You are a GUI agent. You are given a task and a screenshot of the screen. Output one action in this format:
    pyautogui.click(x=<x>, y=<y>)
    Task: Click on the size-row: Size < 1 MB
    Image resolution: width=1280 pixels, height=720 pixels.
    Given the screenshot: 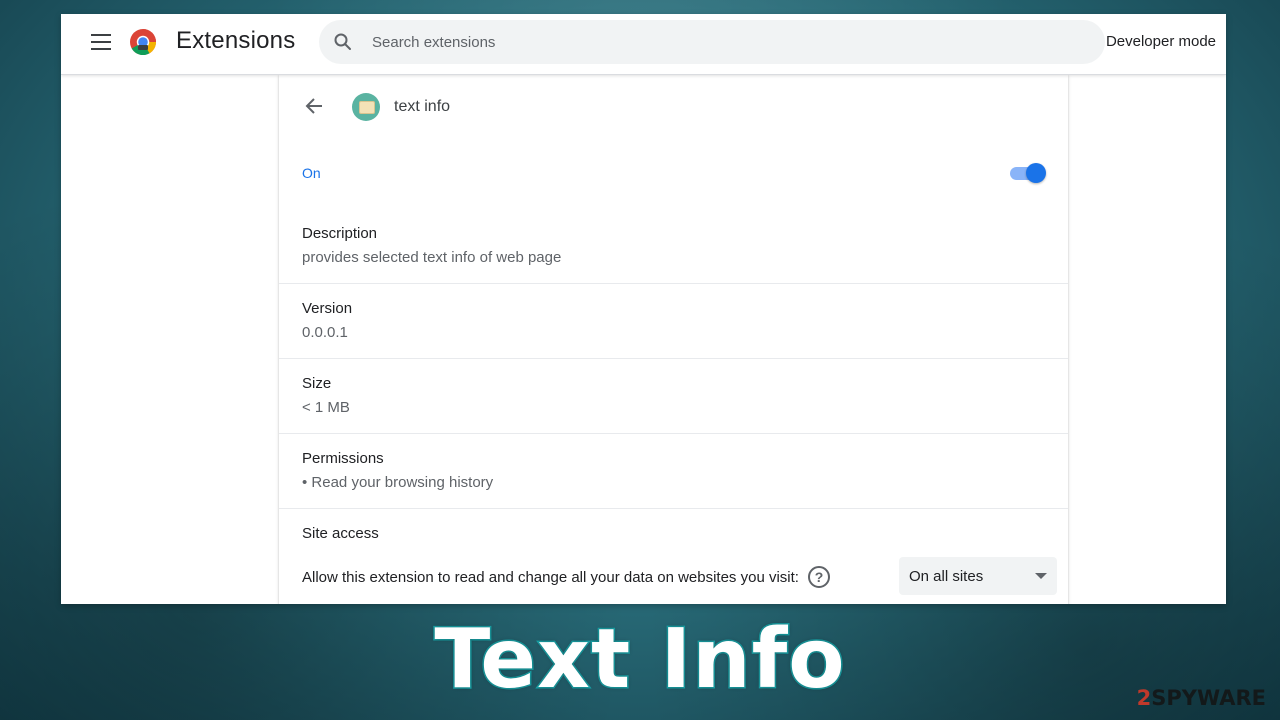 What is the action you would take?
    pyautogui.click(x=673, y=396)
    